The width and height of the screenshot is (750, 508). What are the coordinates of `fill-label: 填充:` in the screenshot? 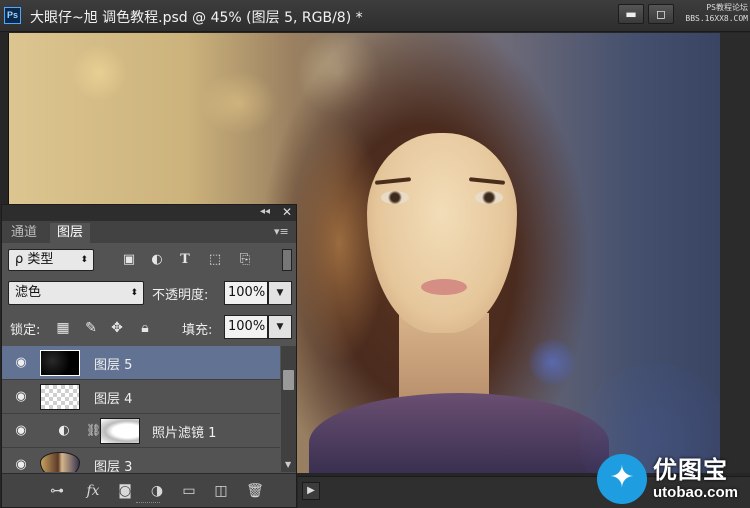 It's located at (197, 330).